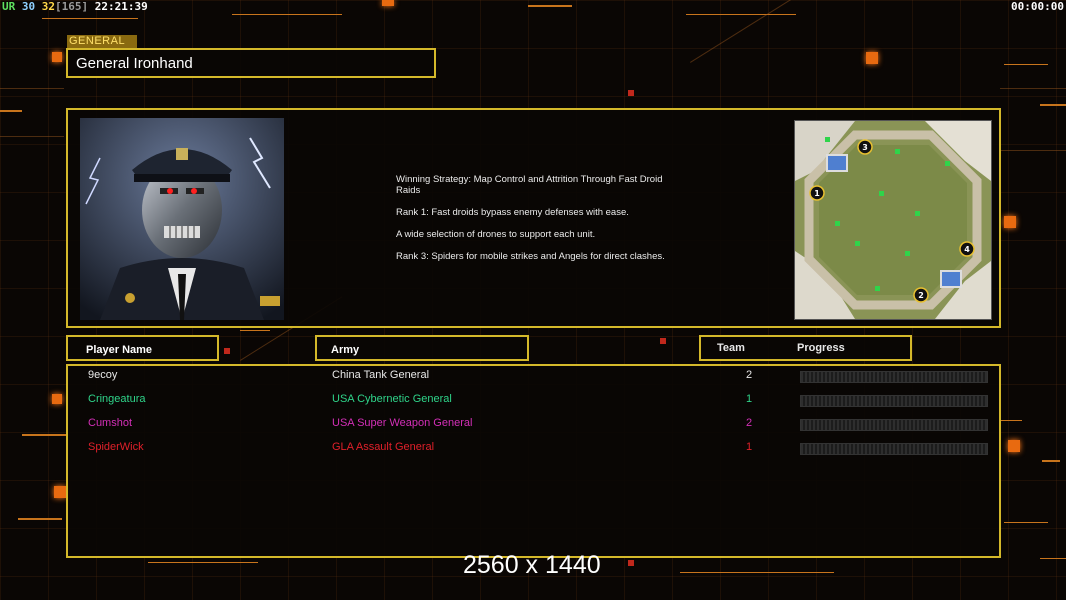 The height and width of the screenshot is (600, 1066). I want to click on hud-clock: 22:21:39, so click(121, 6).